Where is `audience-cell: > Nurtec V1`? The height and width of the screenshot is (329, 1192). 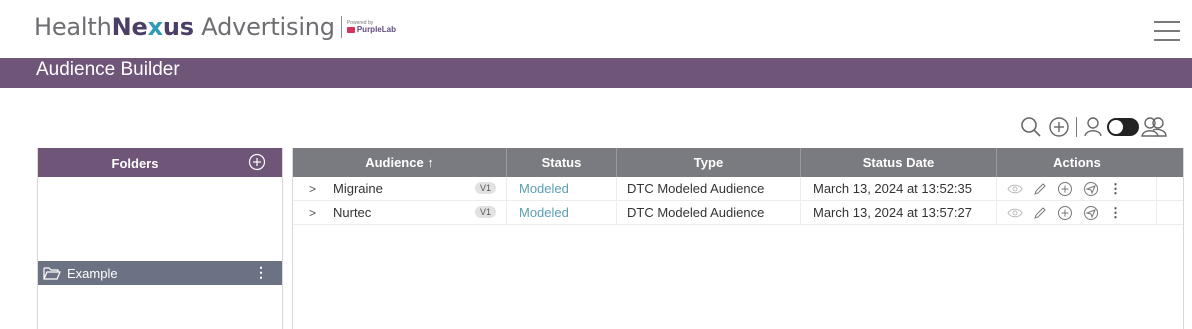
audience-cell: > Nurtec V1 is located at coordinates (400, 212).